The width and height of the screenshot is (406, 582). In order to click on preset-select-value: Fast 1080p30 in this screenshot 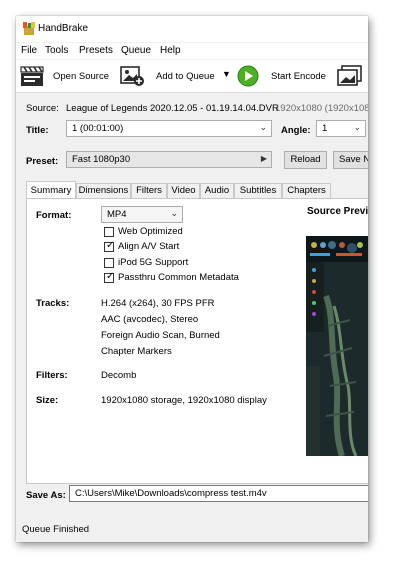, I will do `click(101, 159)`.